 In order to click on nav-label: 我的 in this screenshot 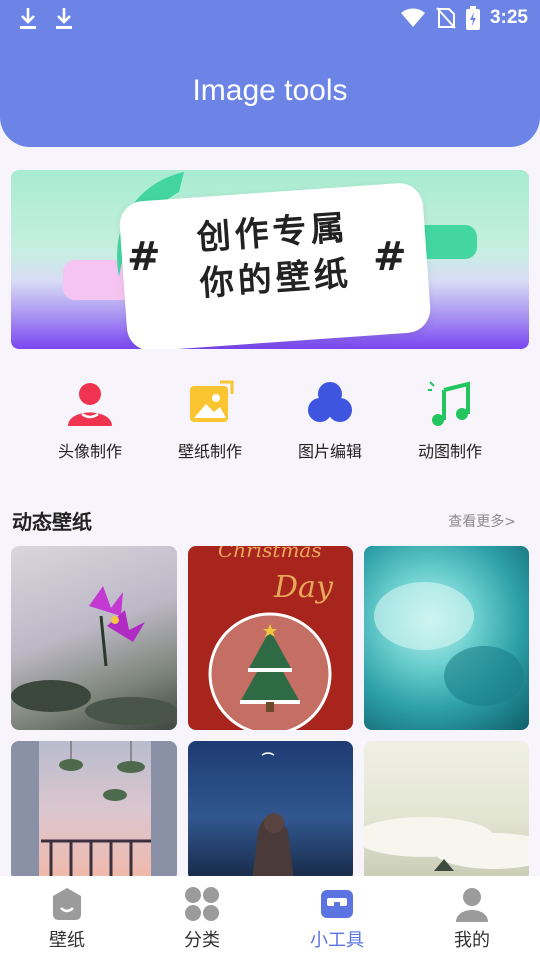, I will do `click(472, 940)`.